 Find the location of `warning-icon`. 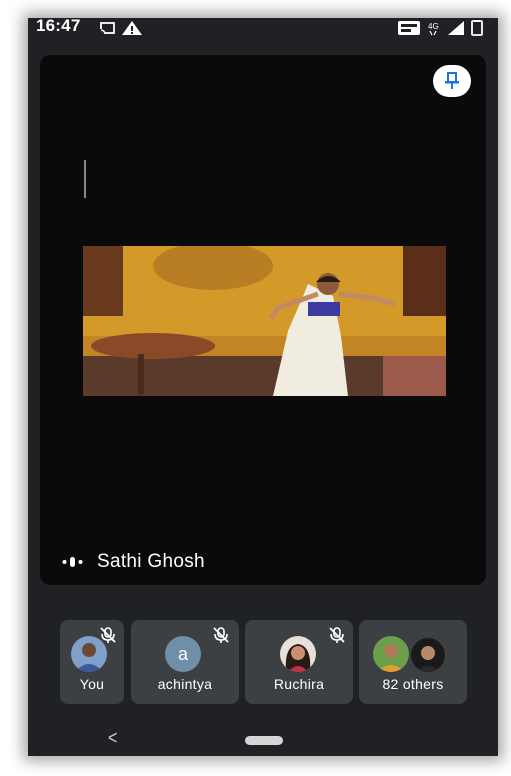

warning-icon is located at coordinates (132, 28).